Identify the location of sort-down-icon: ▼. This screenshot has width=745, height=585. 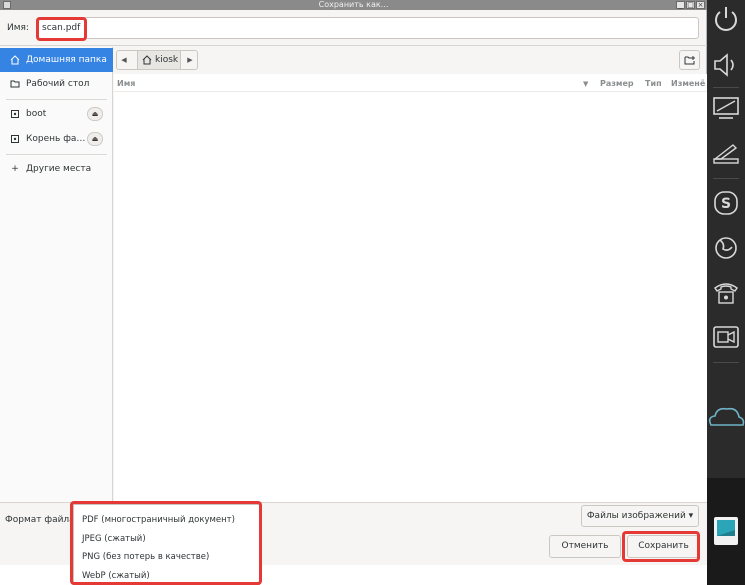
(586, 84).